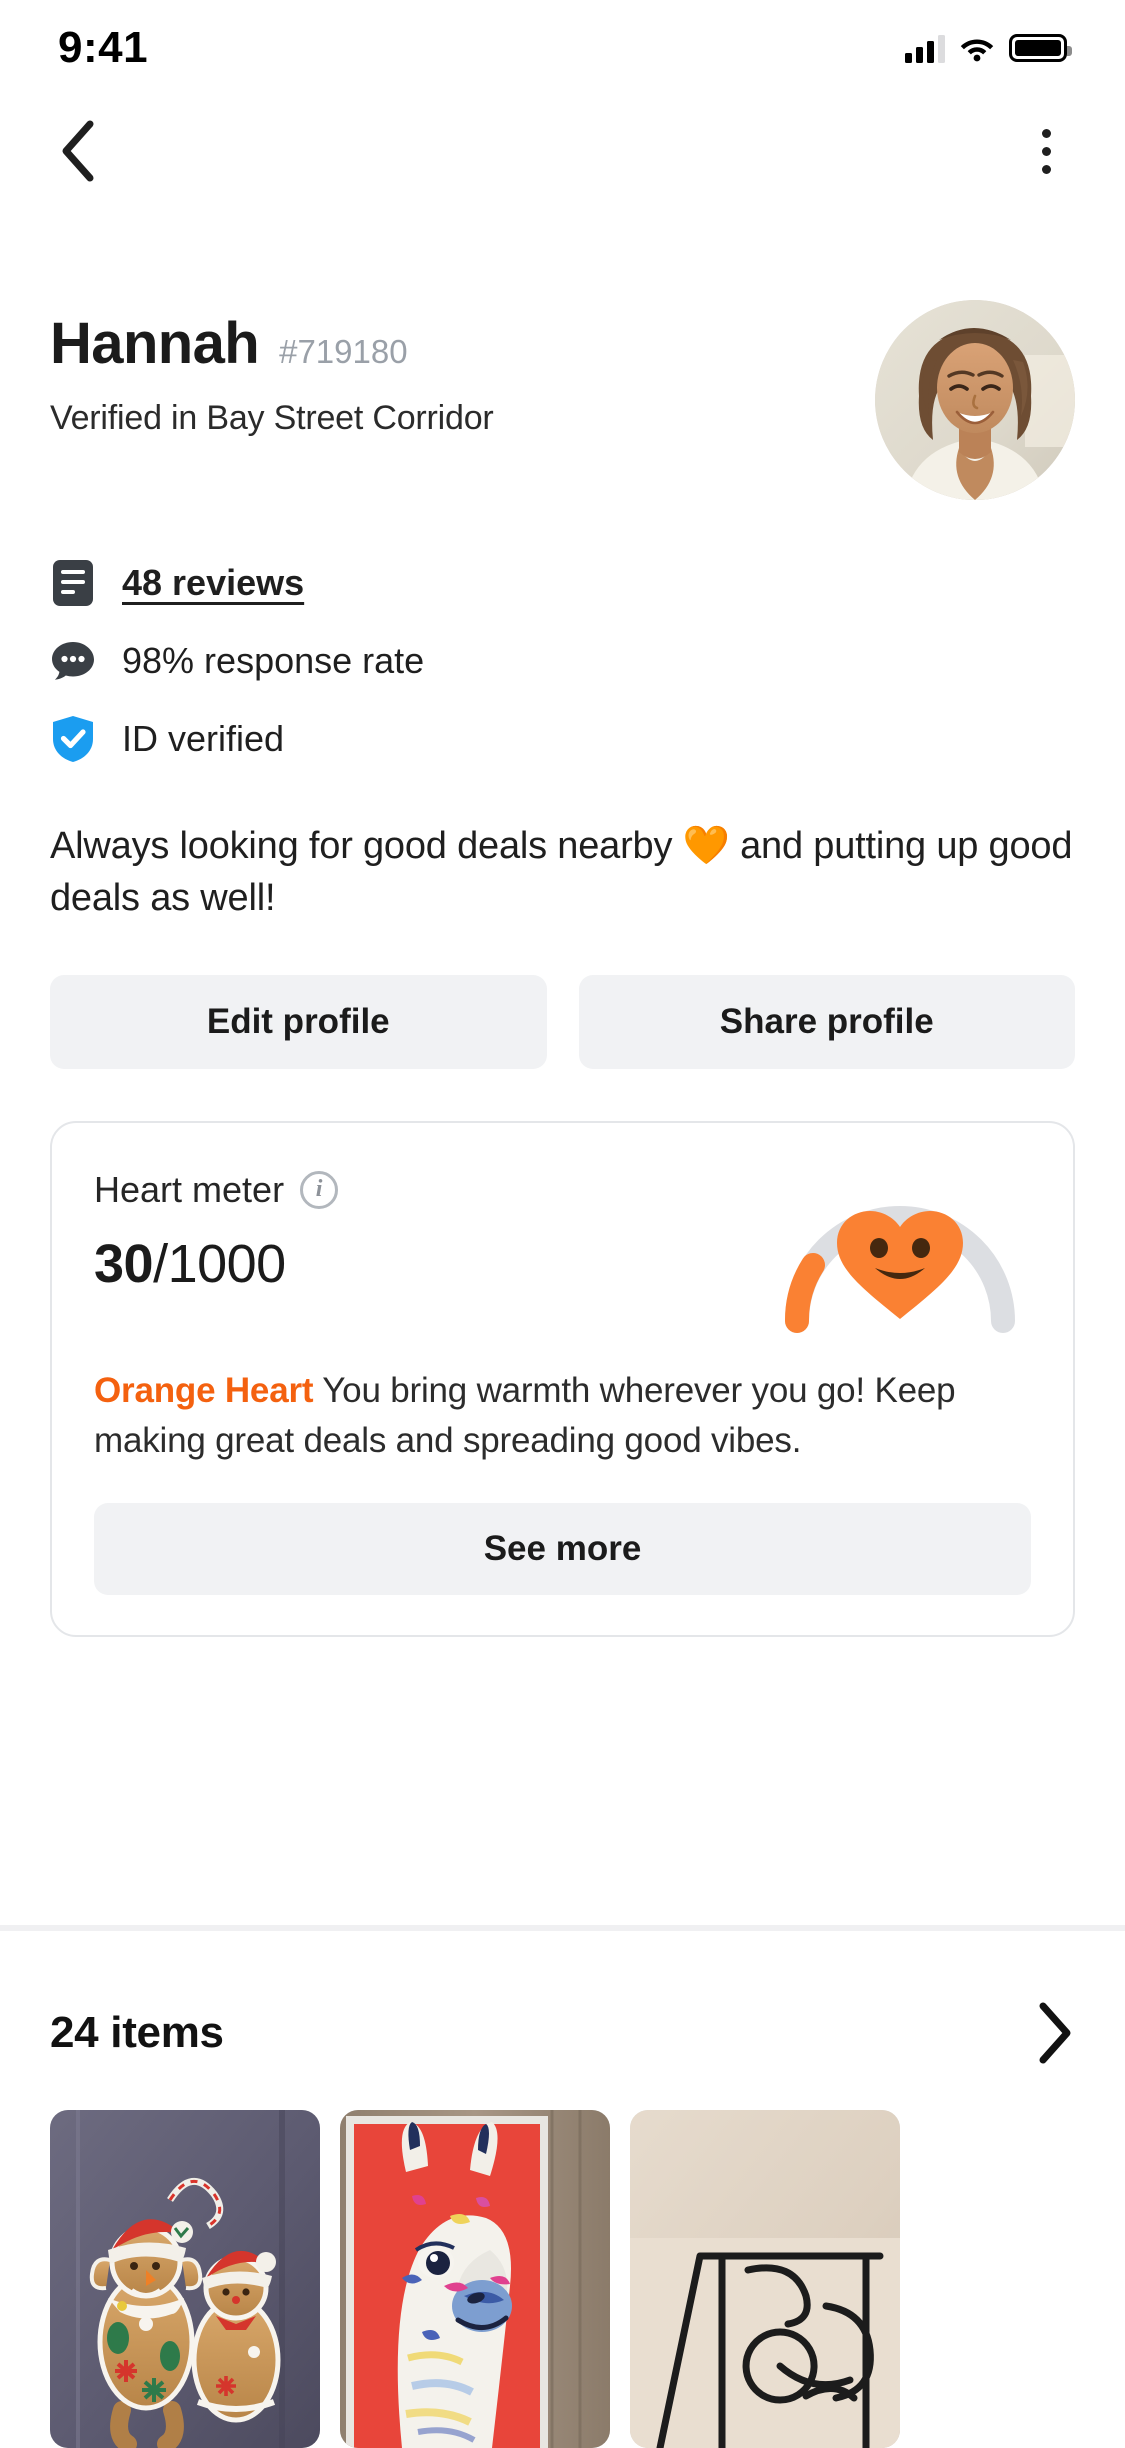 The height and width of the screenshot is (2448, 1125). I want to click on wifi-icon, so click(977, 50).